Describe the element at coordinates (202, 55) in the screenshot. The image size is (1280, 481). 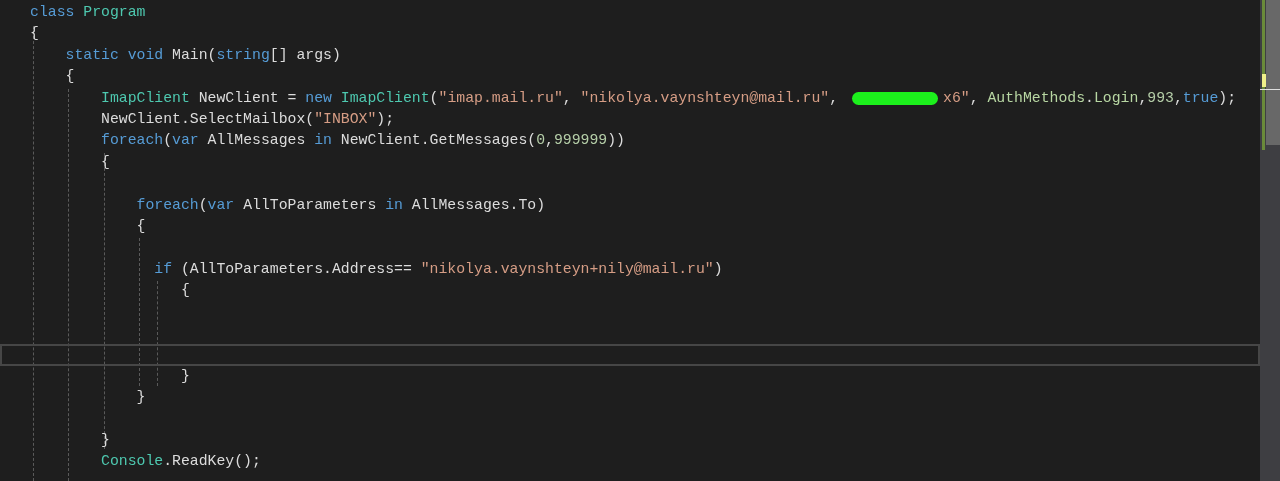
I see `code-text: static void Main(string[] args)` at that location.